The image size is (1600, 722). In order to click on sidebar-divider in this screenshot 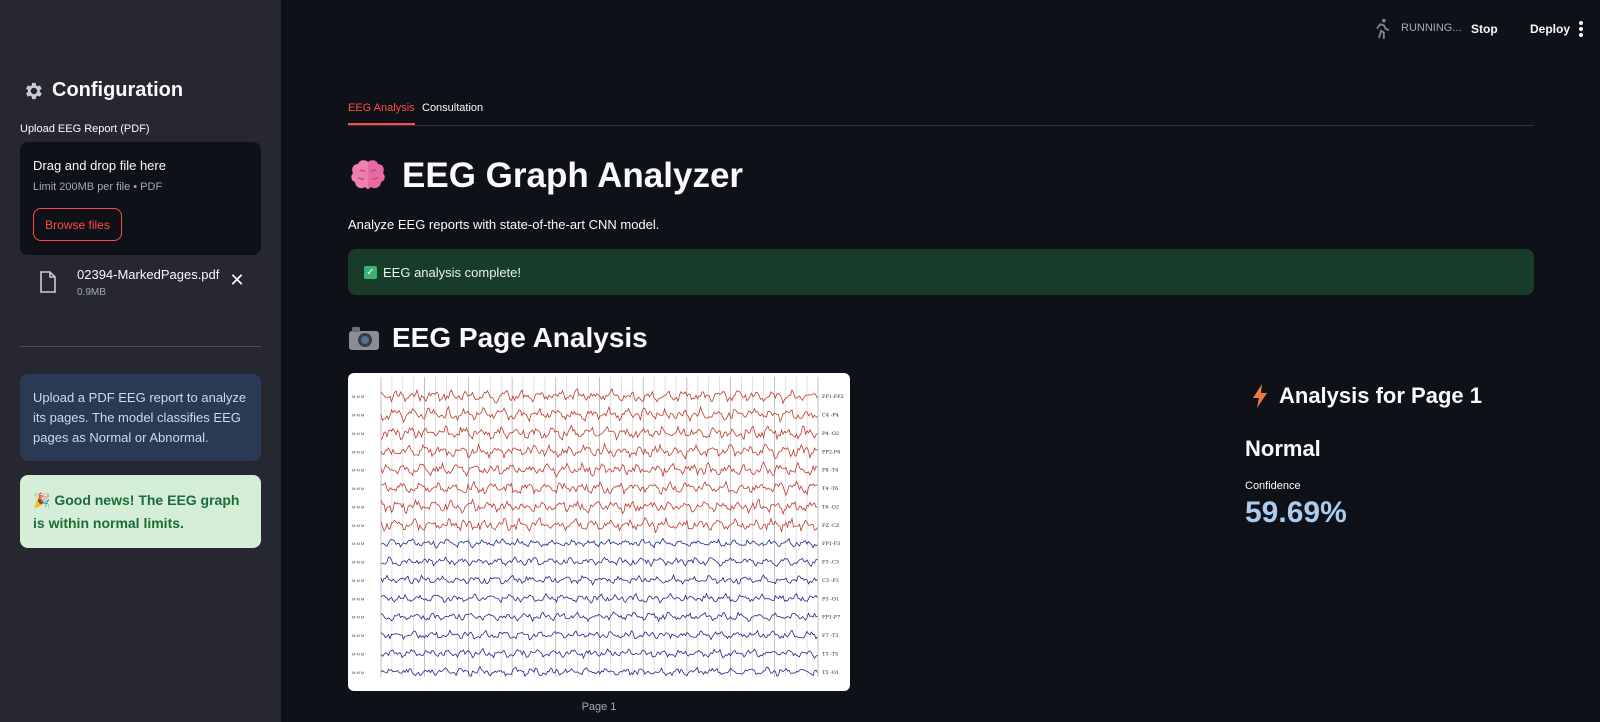, I will do `click(140, 346)`.